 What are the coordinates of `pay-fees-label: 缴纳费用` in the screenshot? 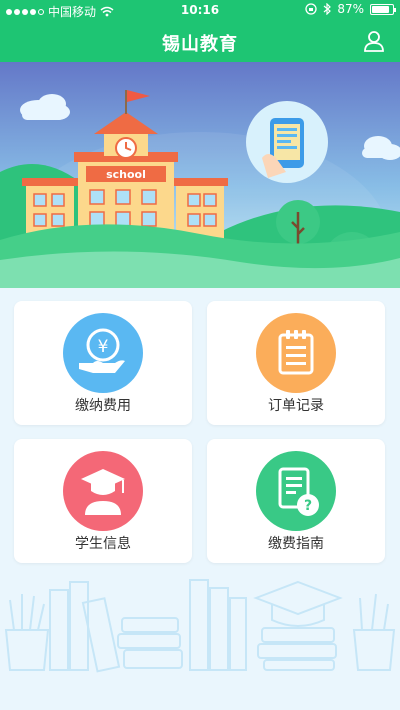 It's located at (103, 406).